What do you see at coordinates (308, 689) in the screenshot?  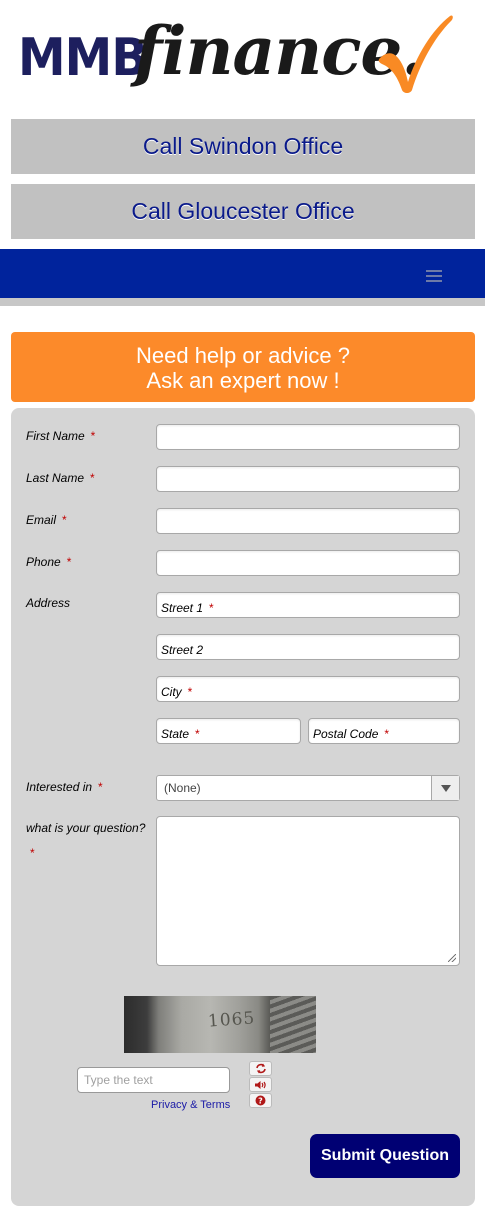 I see `city-field: City *` at bounding box center [308, 689].